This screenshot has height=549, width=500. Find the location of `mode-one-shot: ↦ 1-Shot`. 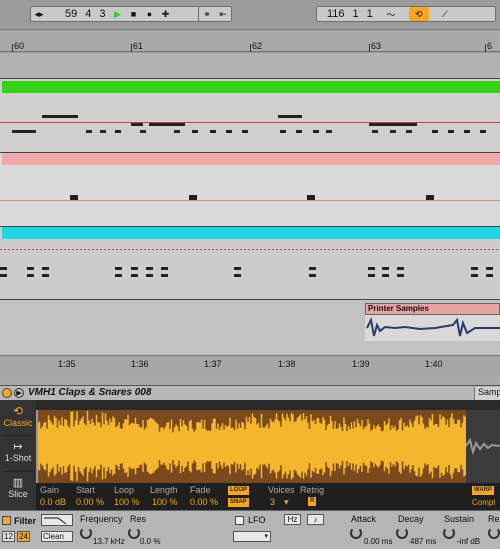

mode-one-shot: ↦ 1-Shot is located at coordinates (18, 456).